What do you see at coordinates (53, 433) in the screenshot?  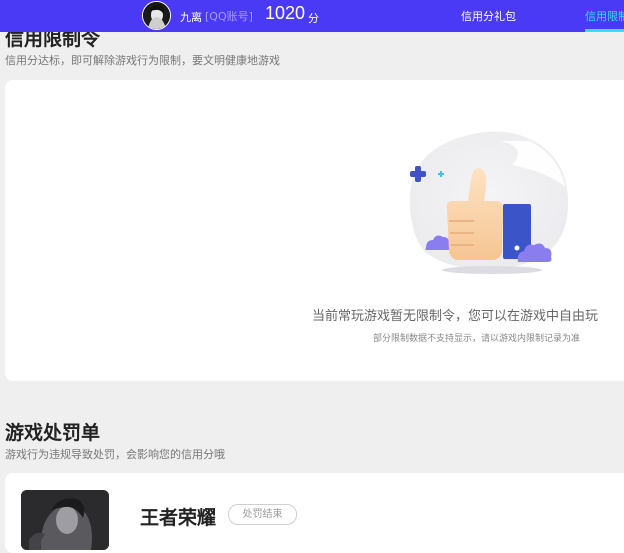 I see `penalty-section-title: 游戏处罚单` at bounding box center [53, 433].